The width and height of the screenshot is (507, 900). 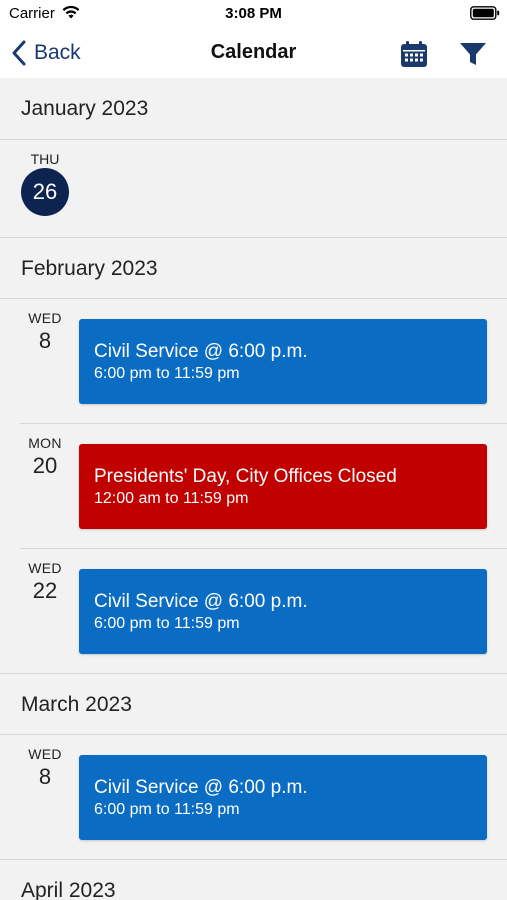 I want to click on filter-icon, so click(x=473, y=54).